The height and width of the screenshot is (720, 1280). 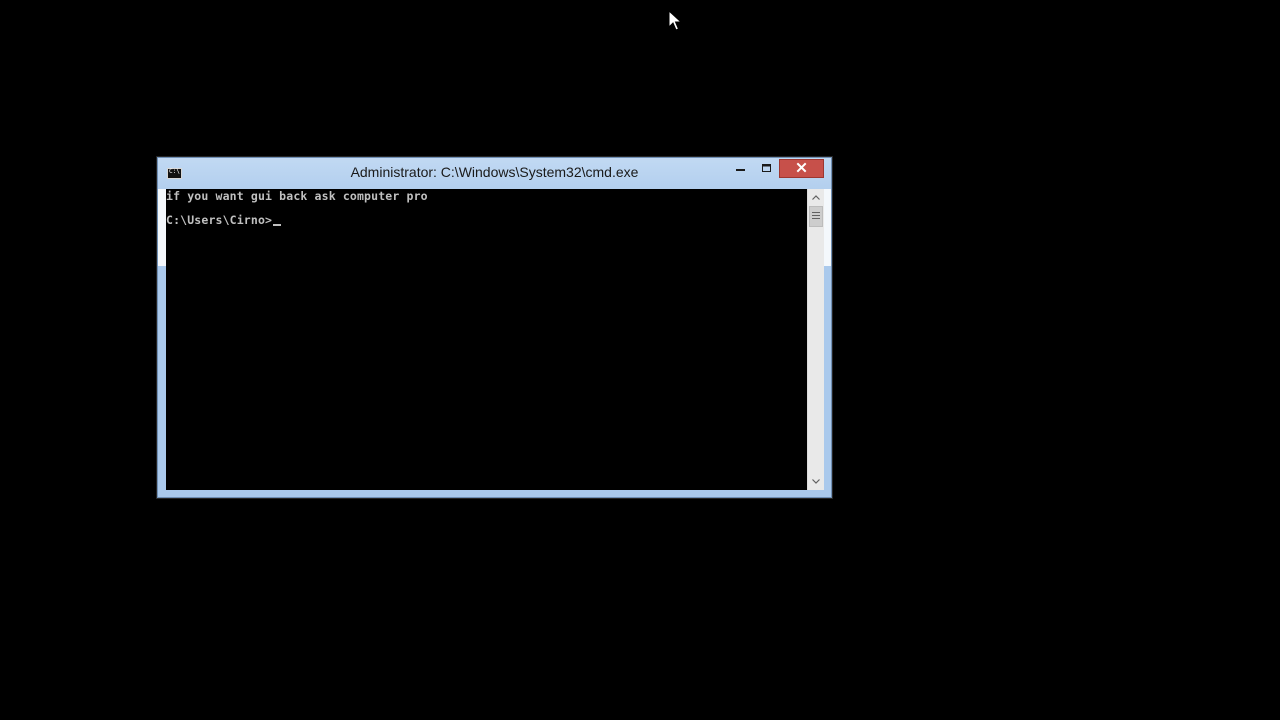 I want to click on scroll-thumb, so click(x=816, y=216).